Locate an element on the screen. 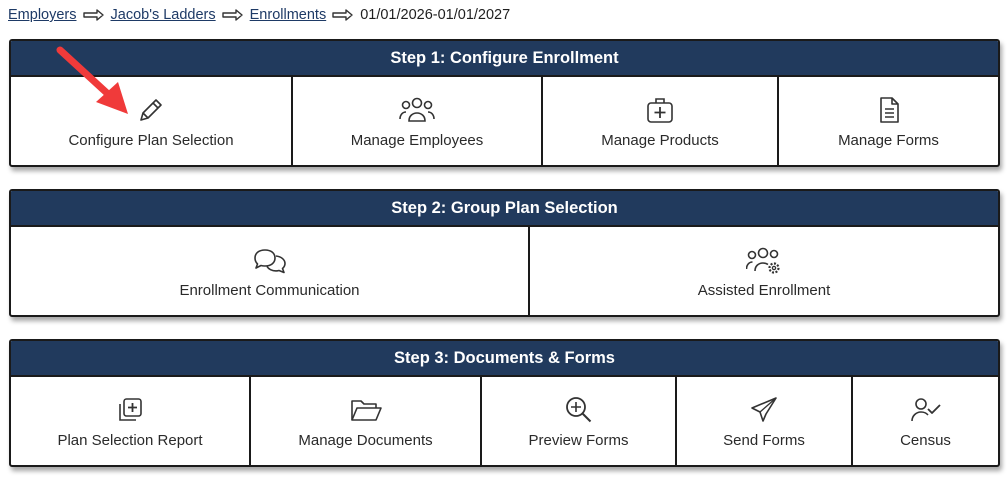 The height and width of the screenshot is (492, 1008). document-icon is located at coordinates (889, 110).